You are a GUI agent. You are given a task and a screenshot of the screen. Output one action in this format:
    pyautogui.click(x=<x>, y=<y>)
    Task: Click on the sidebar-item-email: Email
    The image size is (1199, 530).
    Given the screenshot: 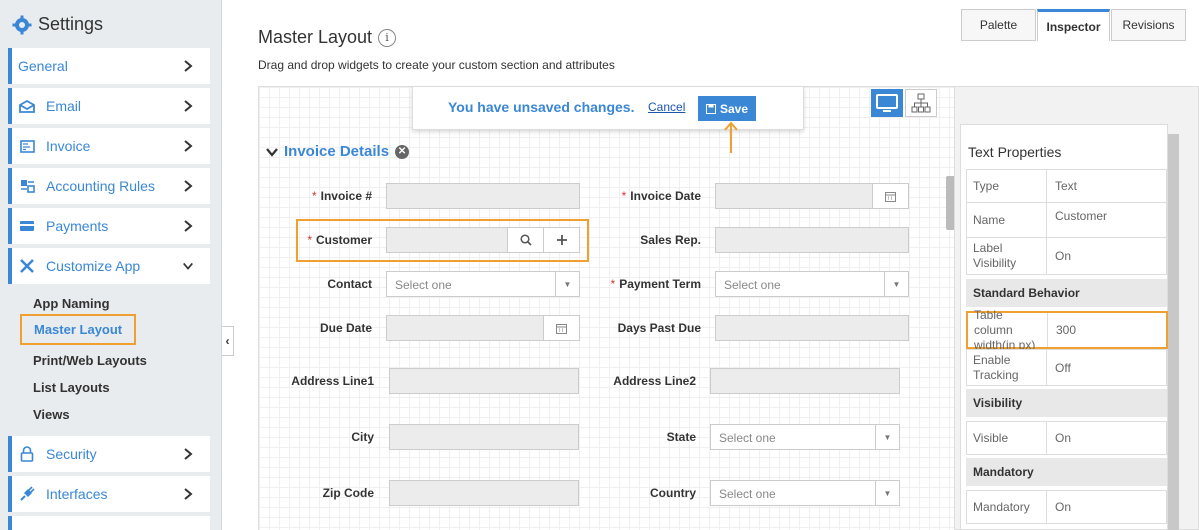 What is the action you would take?
    pyautogui.click(x=109, y=106)
    